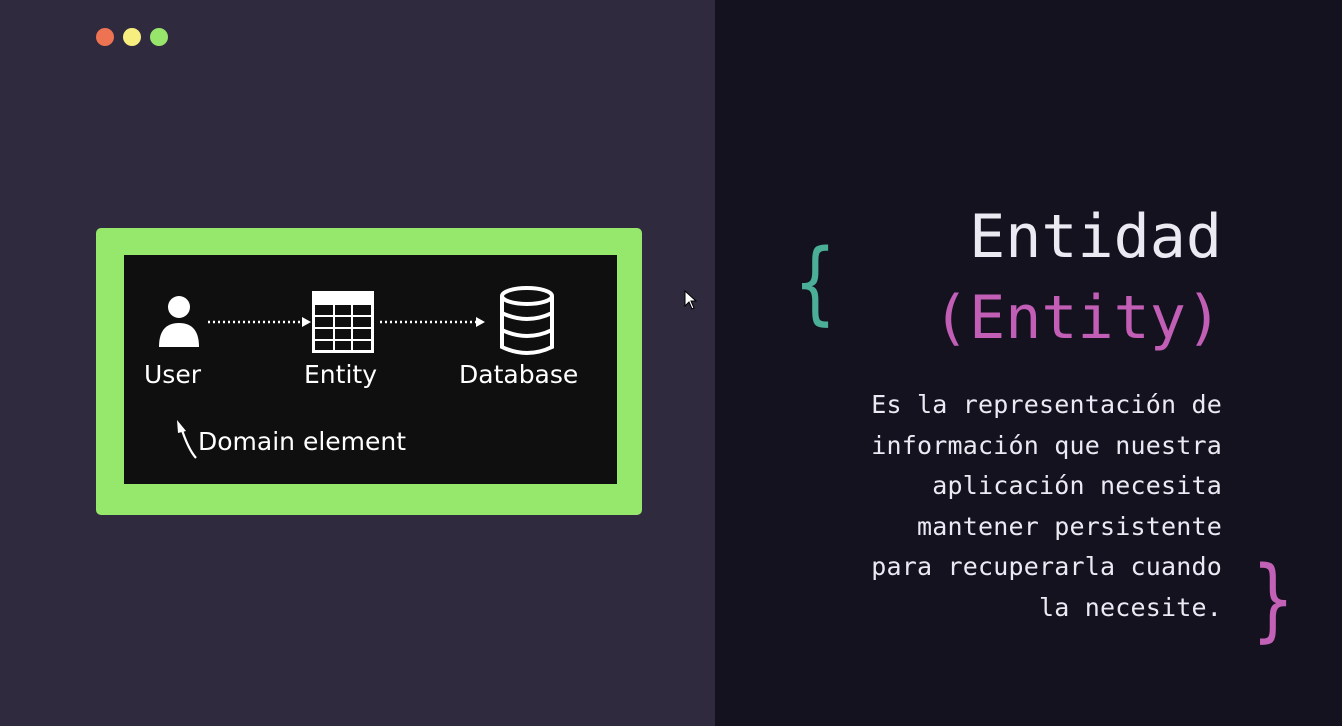 This screenshot has width=1342, height=726. What do you see at coordinates (179, 321) in the screenshot?
I see `user-icon` at bounding box center [179, 321].